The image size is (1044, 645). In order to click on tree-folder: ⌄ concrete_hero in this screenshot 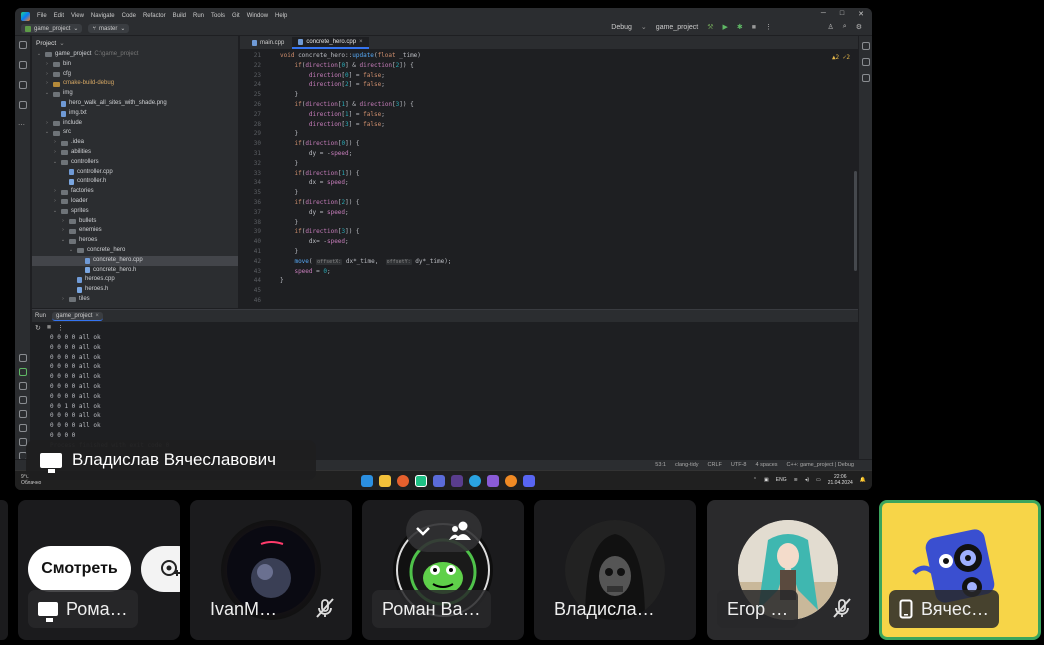, I will do `click(135, 251)`.